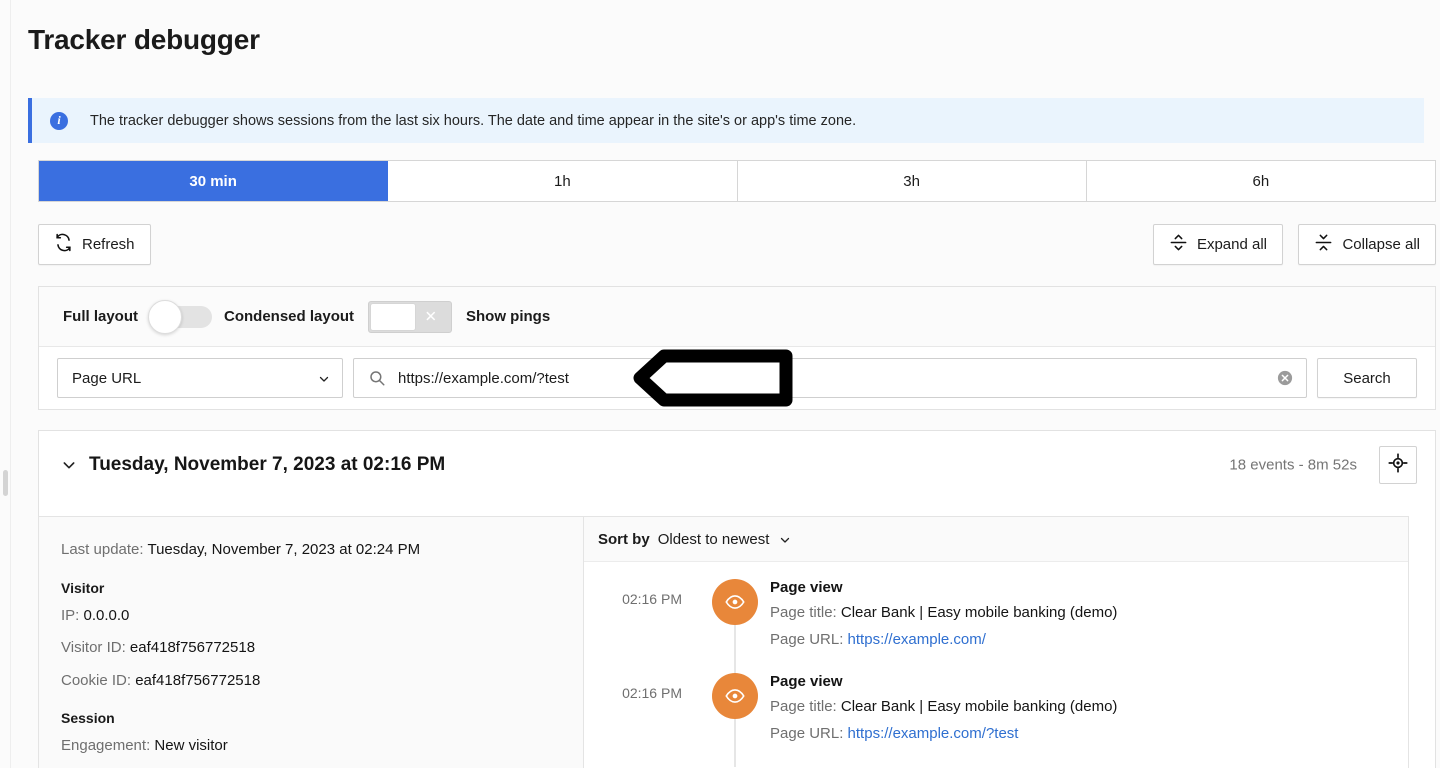 The image size is (1440, 768). What do you see at coordinates (1178, 244) in the screenshot?
I see `expand-icon` at bounding box center [1178, 244].